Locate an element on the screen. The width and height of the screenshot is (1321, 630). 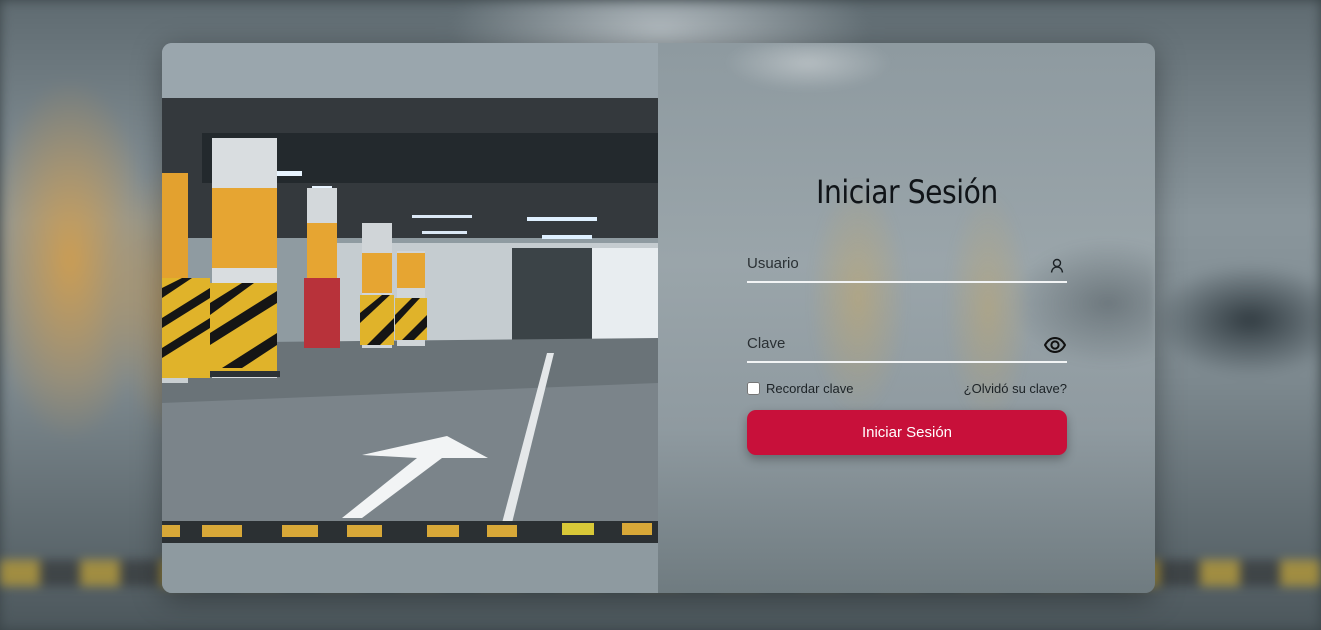
remember-password: Recordar clave is located at coordinates (800, 388).